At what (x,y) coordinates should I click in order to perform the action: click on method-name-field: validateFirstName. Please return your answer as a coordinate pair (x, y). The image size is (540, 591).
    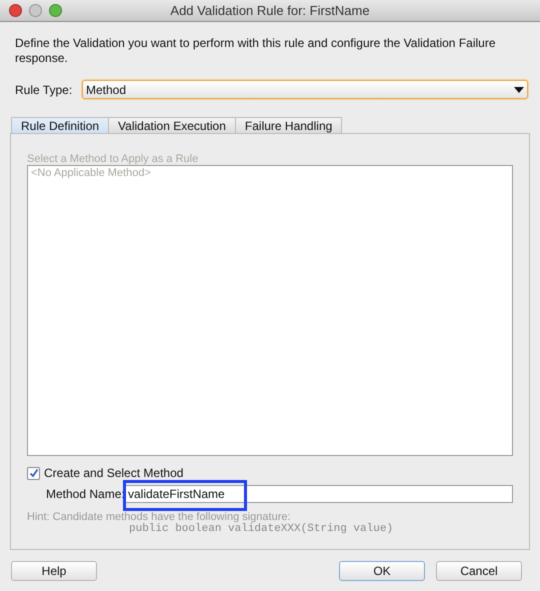
    Looking at the image, I should click on (319, 494).